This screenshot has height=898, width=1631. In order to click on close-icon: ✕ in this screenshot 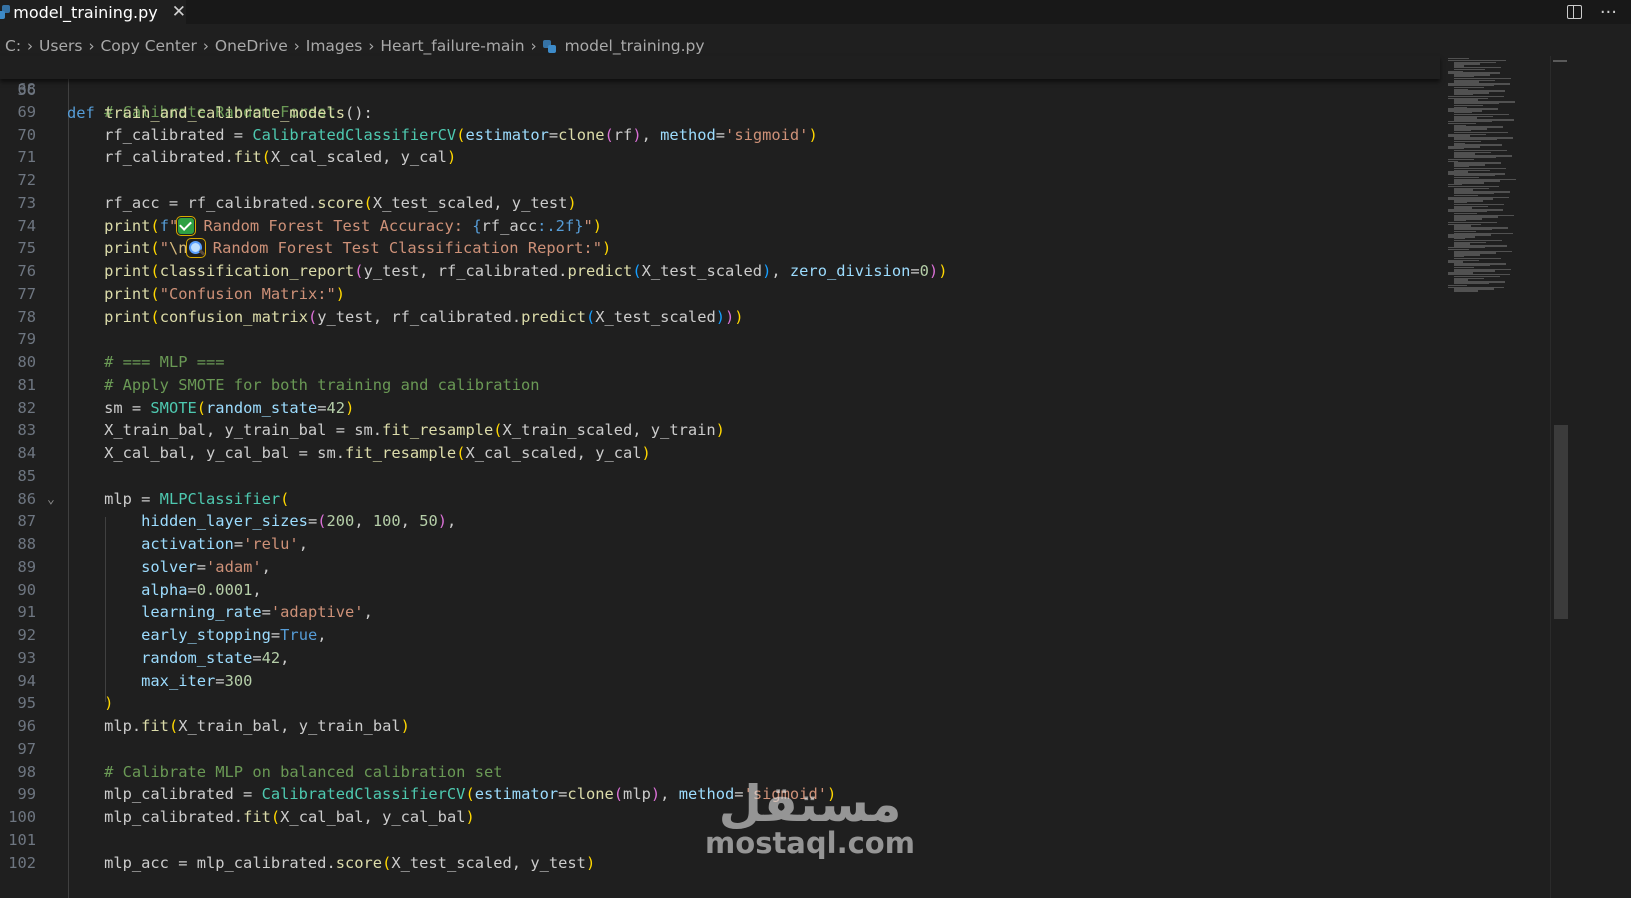, I will do `click(179, 12)`.